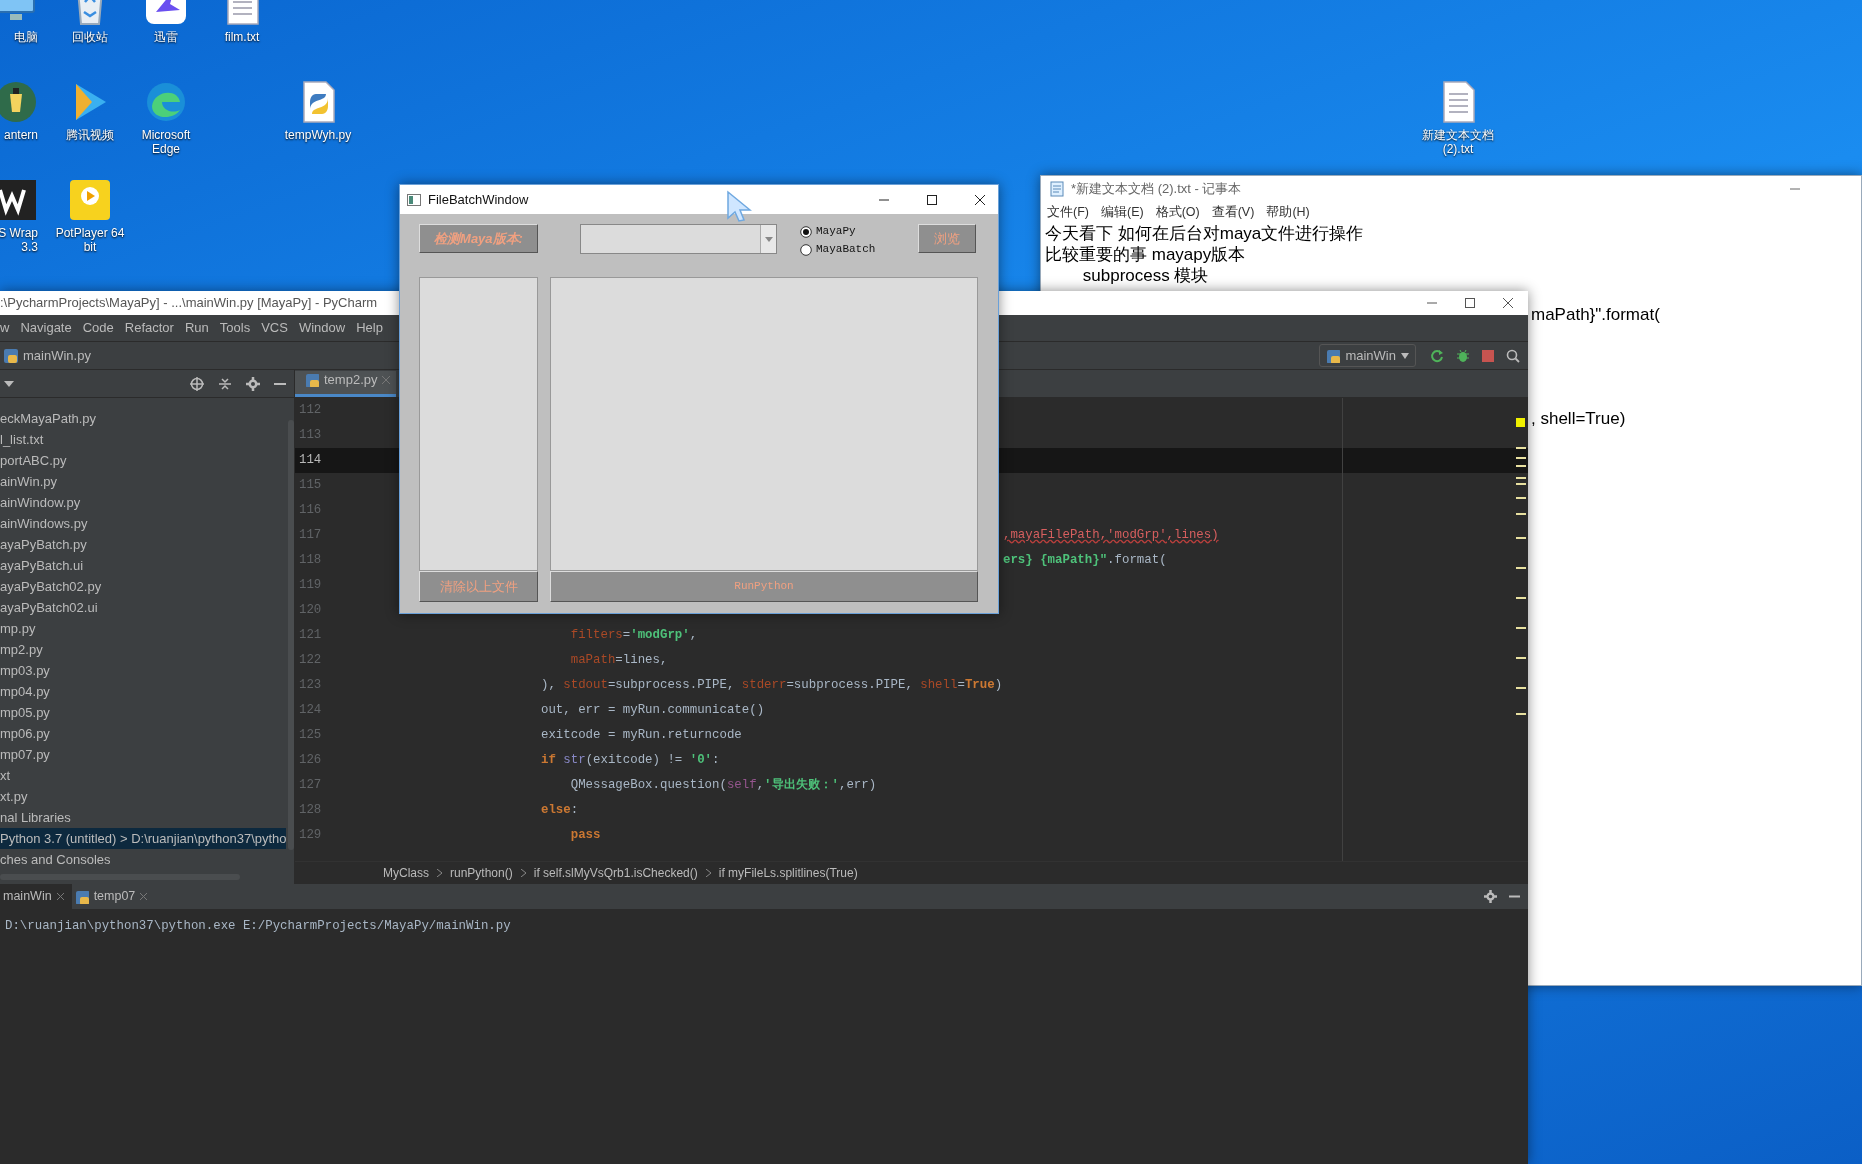 The width and height of the screenshot is (1862, 1164). What do you see at coordinates (258, 926) in the screenshot?
I see `console-output: D:\ruanjian\python37\python.exe E:/PycharmProjects/MayaPy/mainWin.py` at bounding box center [258, 926].